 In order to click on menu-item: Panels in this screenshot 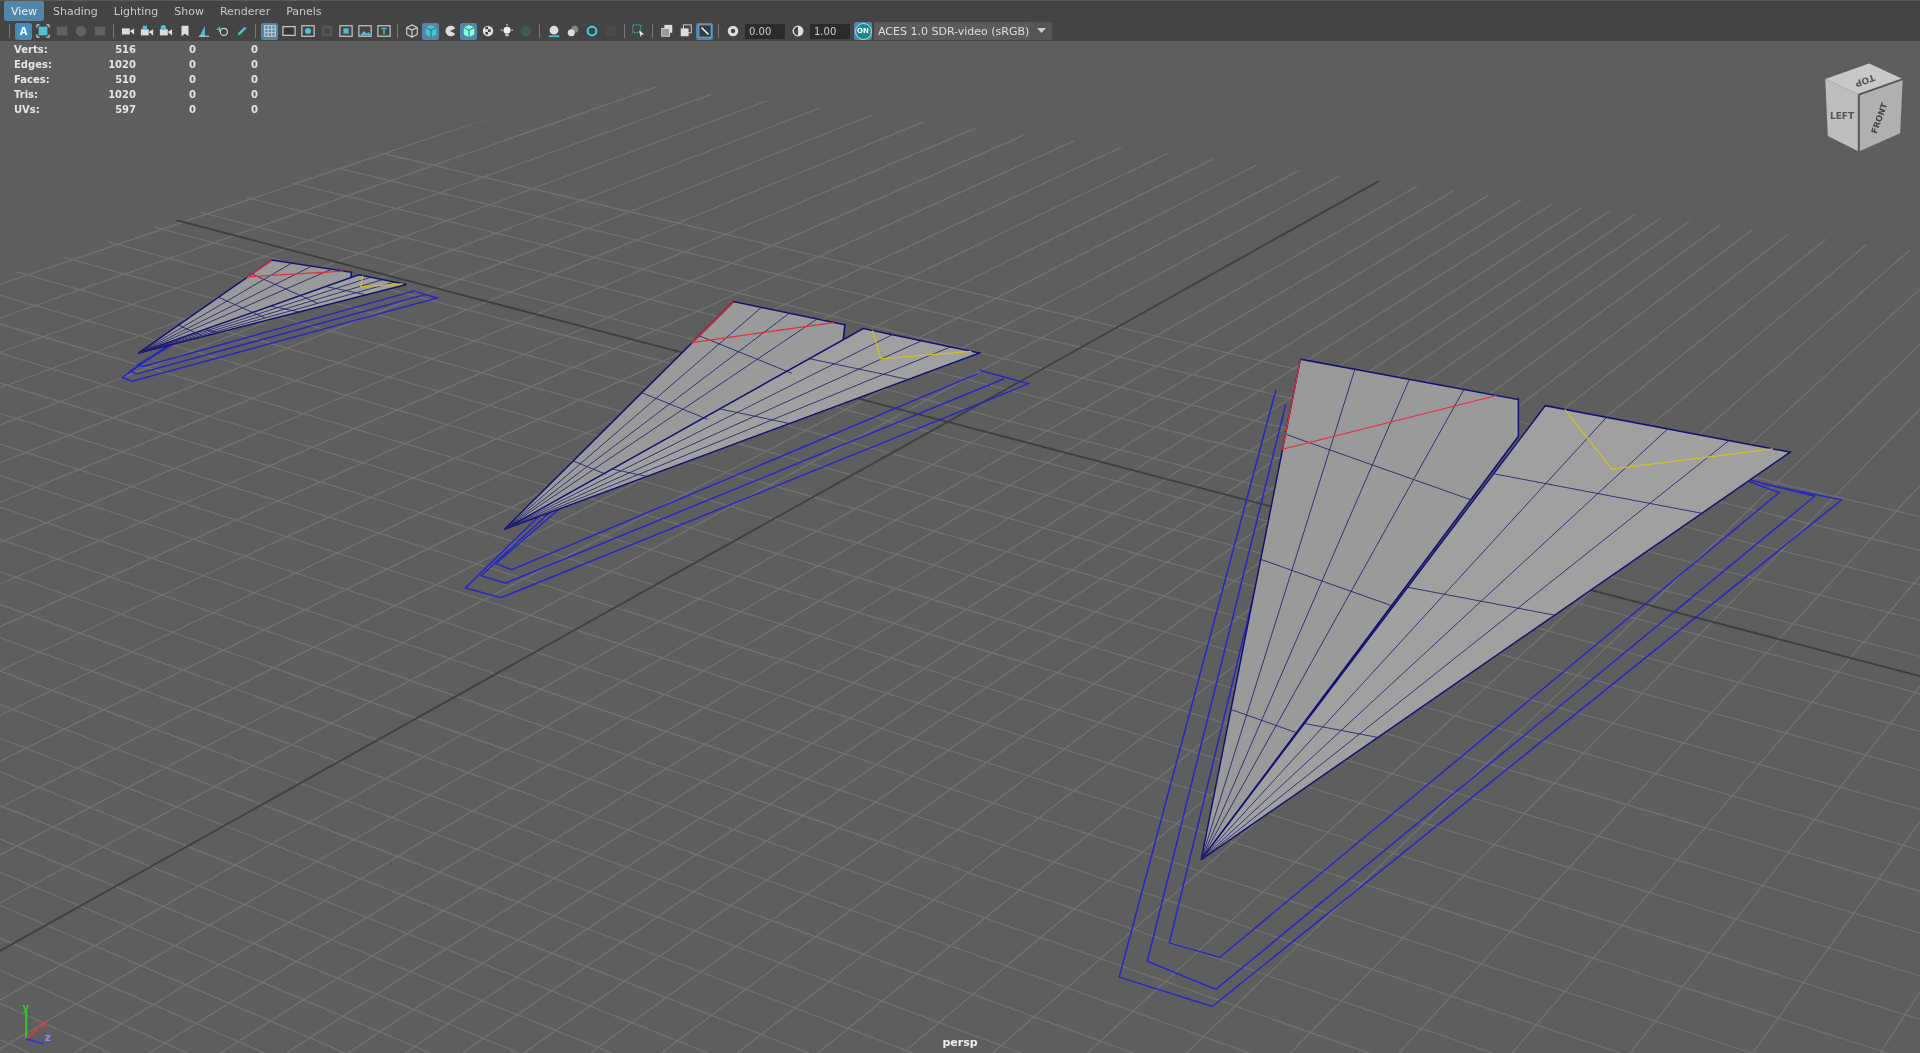, I will do `click(304, 11)`.